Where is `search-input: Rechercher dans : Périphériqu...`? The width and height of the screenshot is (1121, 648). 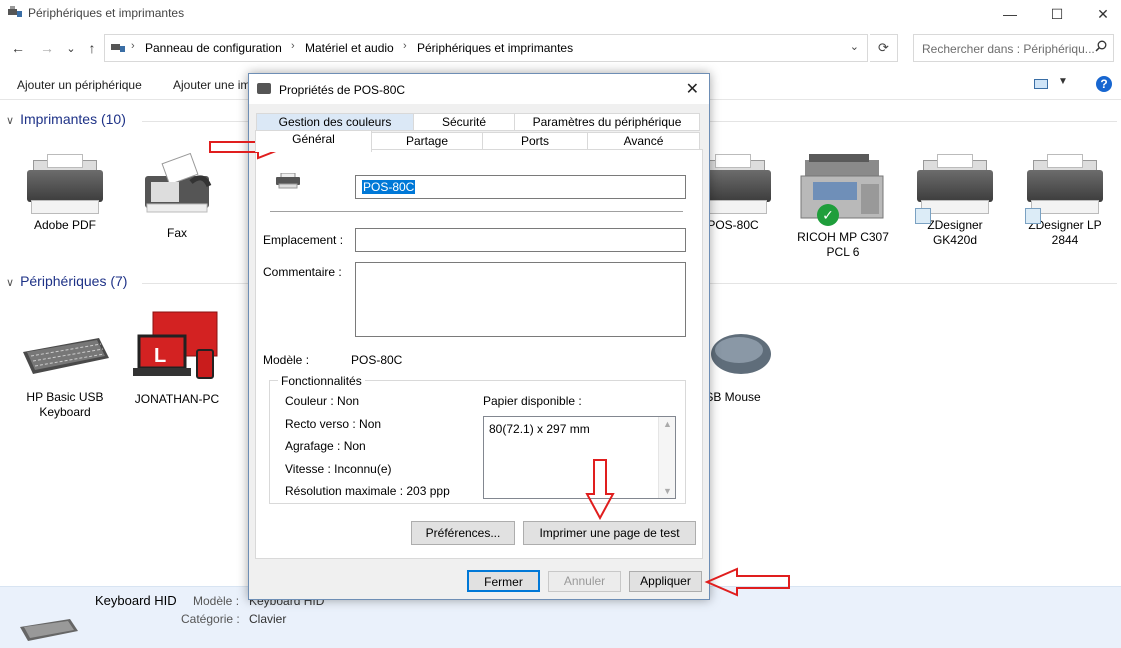
search-input: Rechercher dans : Périphériqu... is located at coordinates (1013, 48).